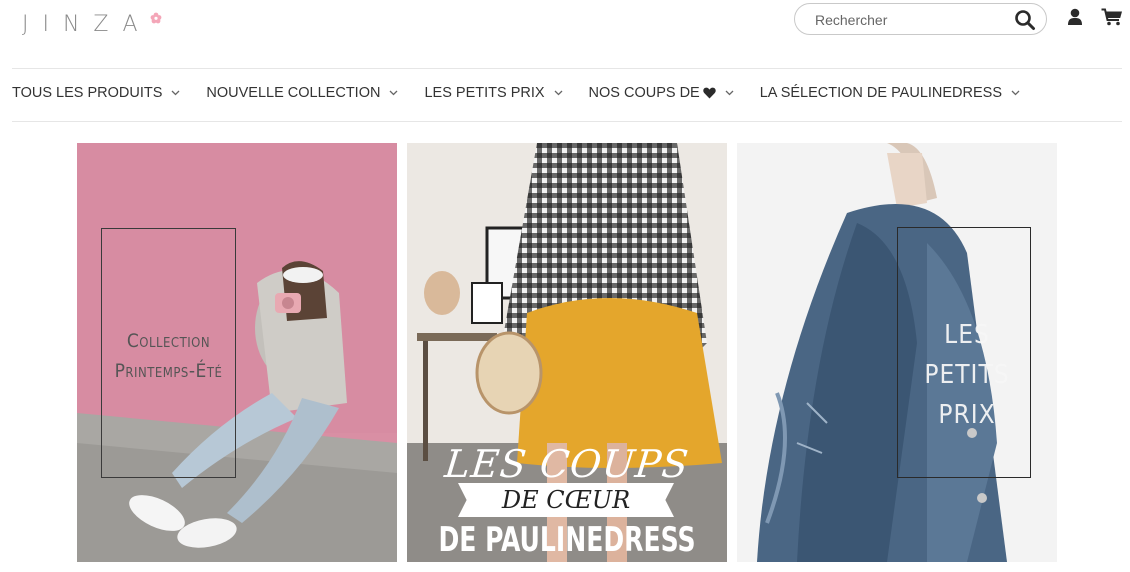  I want to click on caption-line: LES PETITS, so click(967, 355).